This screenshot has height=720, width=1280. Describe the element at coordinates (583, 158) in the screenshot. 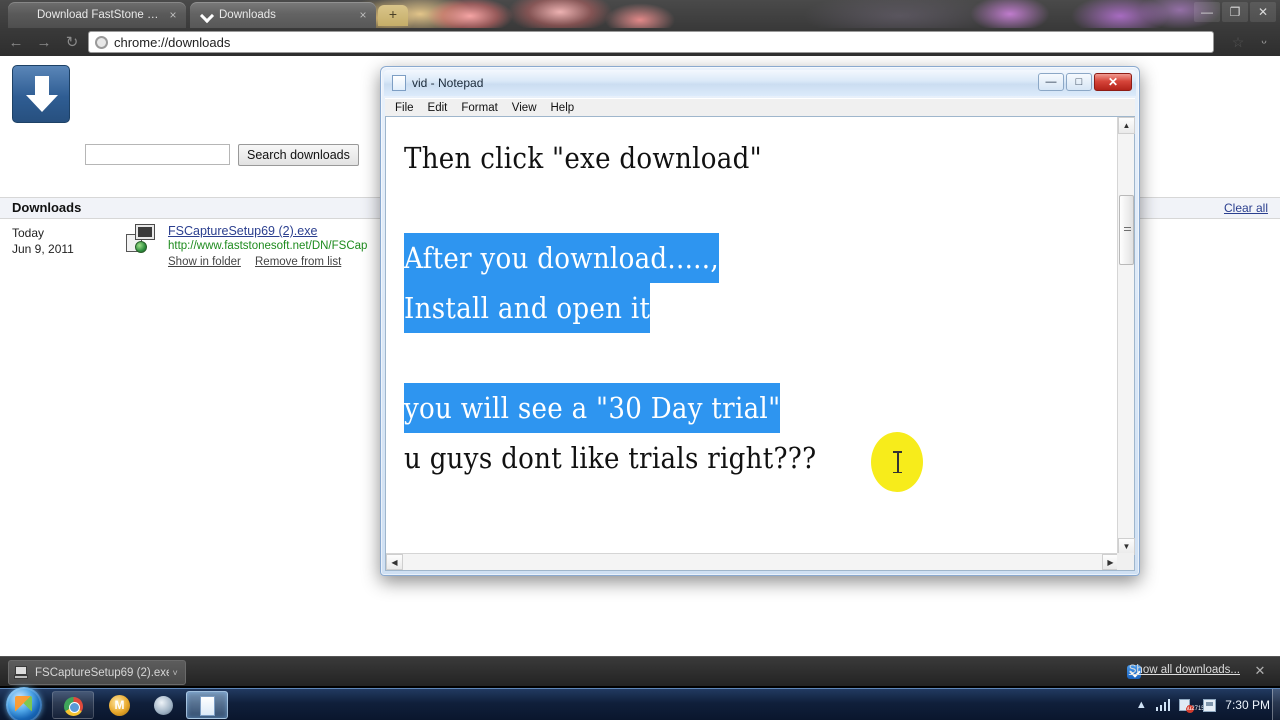

I see `notepad-line: Then click "exe download"` at that location.